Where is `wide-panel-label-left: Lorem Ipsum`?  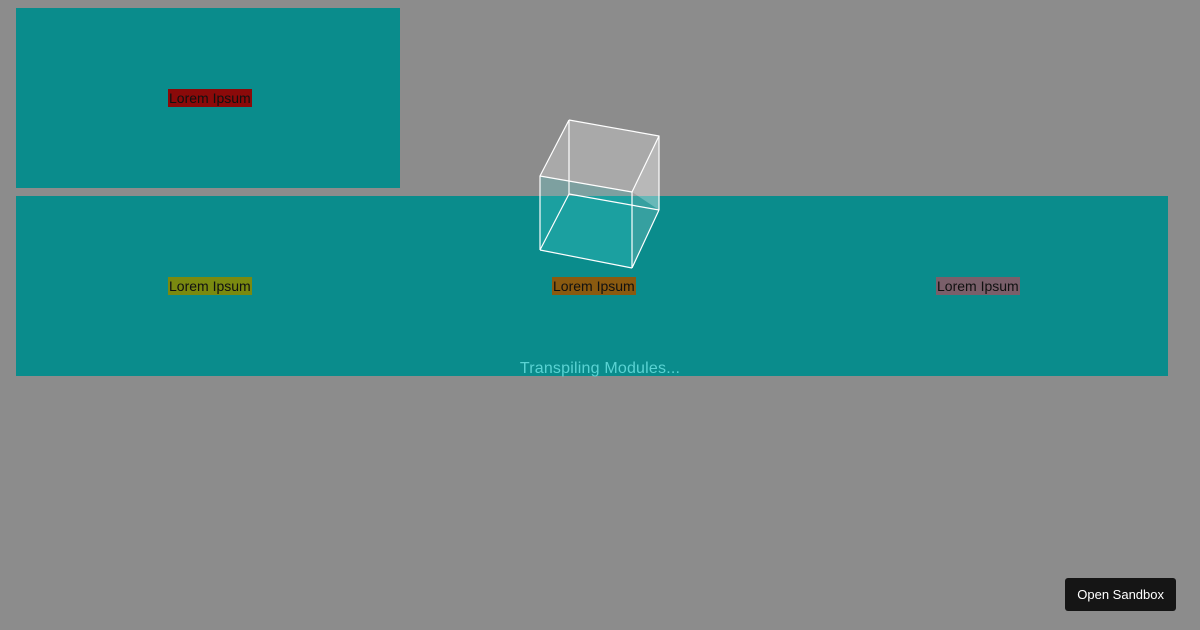
wide-panel-label-left: Lorem Ipsum is located at coordinates (210, 286).